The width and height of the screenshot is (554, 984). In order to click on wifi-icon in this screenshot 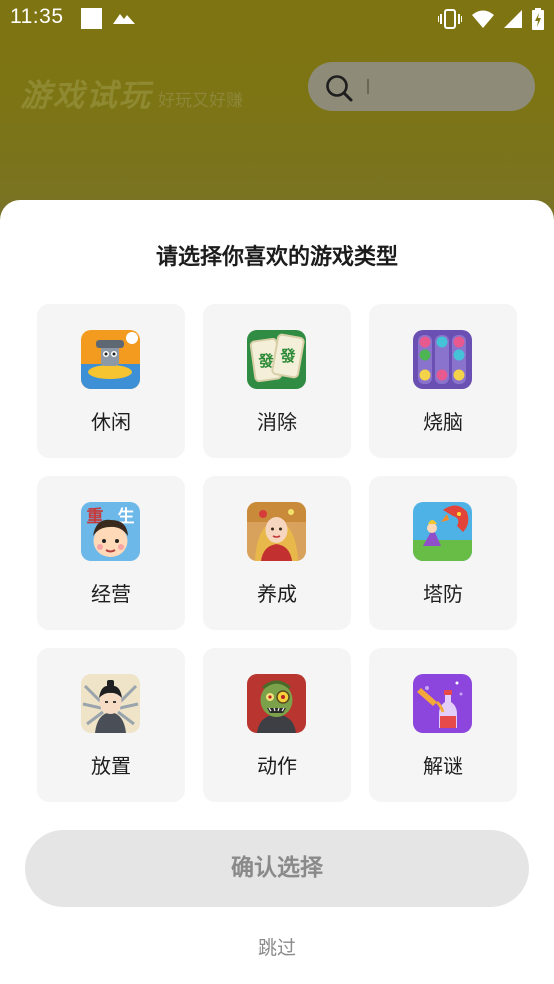, I will do `click(483, 19)`.